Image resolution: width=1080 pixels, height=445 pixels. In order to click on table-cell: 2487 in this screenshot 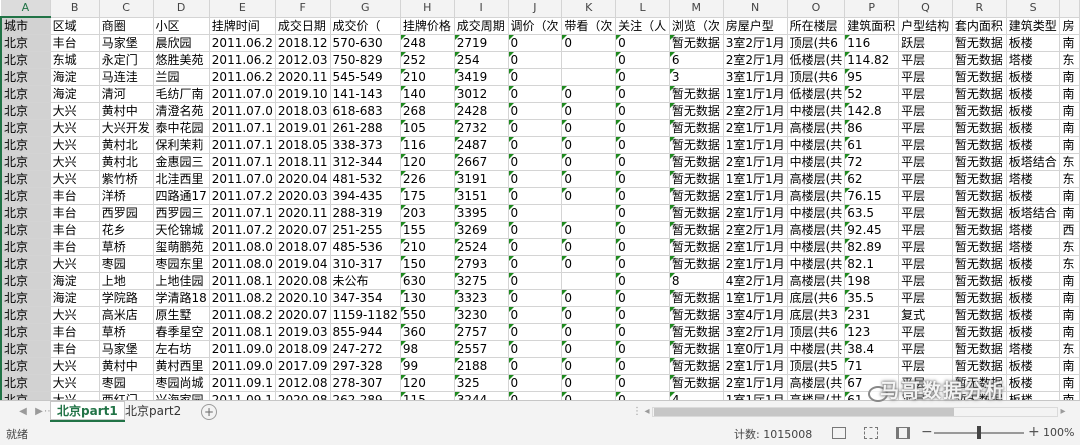, I will do `click(481, 145)`.